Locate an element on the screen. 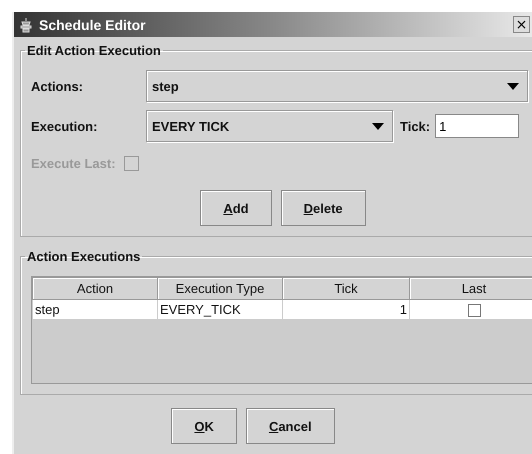  dialog-button: Add is located at coordinates (236, 208).